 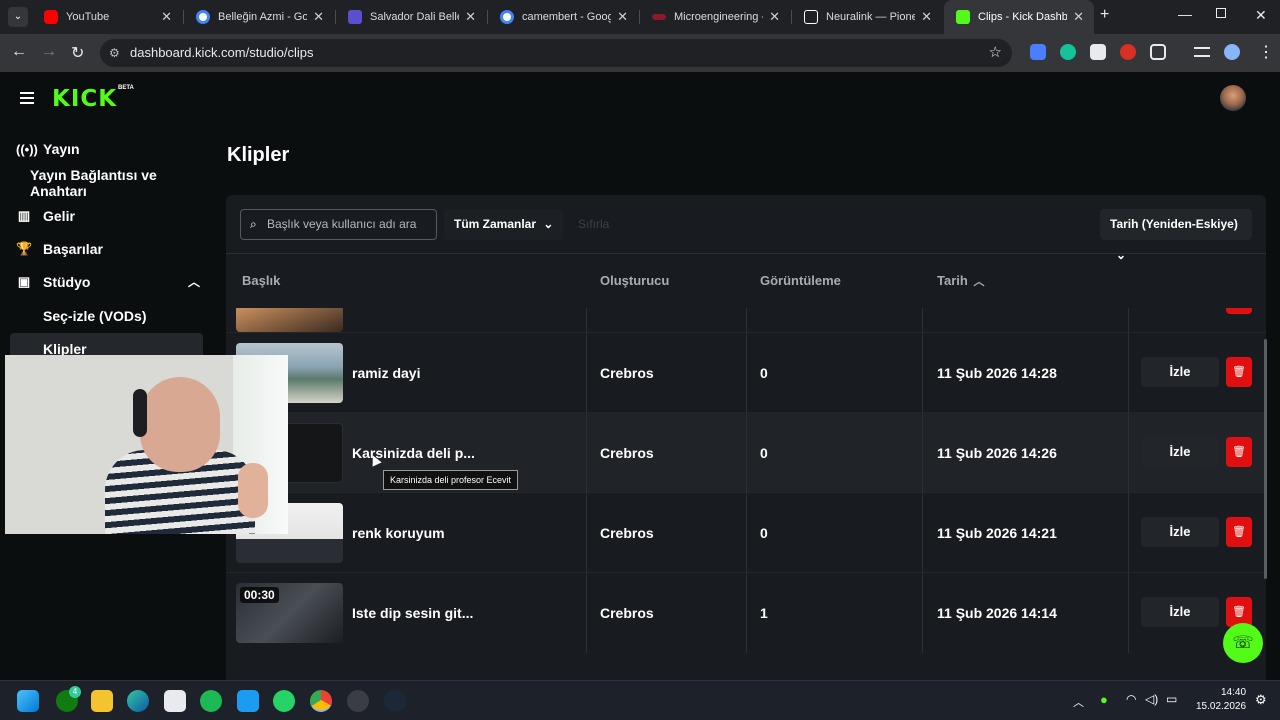 I want to click on sidebar-item-yayin: ((•)) Yayın, so click(x=48, y=149).